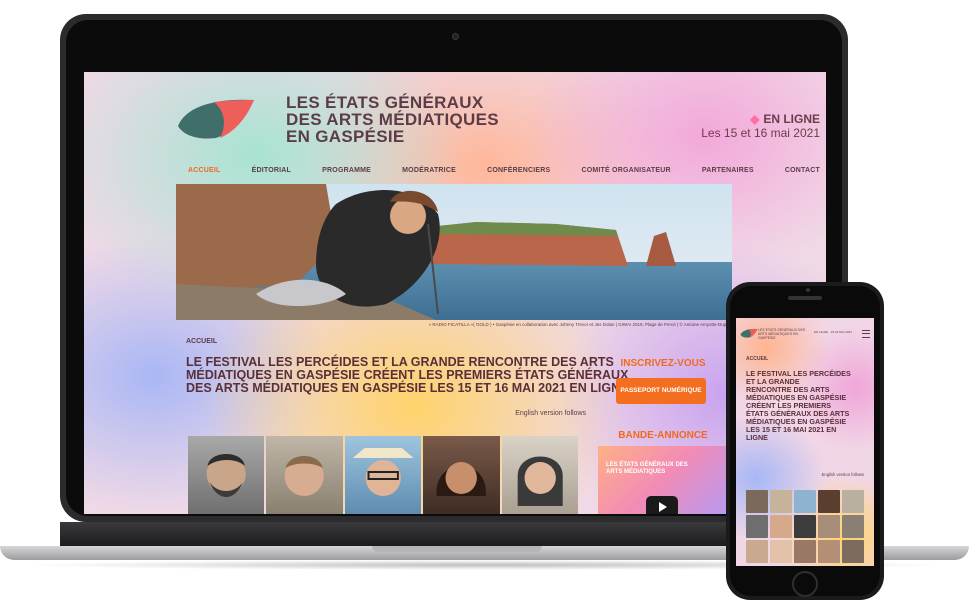 Image resolution: width=969 pixels, height=601 pixels. What do you see at coordinates (805, 298) in the screenshot?
I see `phone-speaker` at bounding box center [805, 298].